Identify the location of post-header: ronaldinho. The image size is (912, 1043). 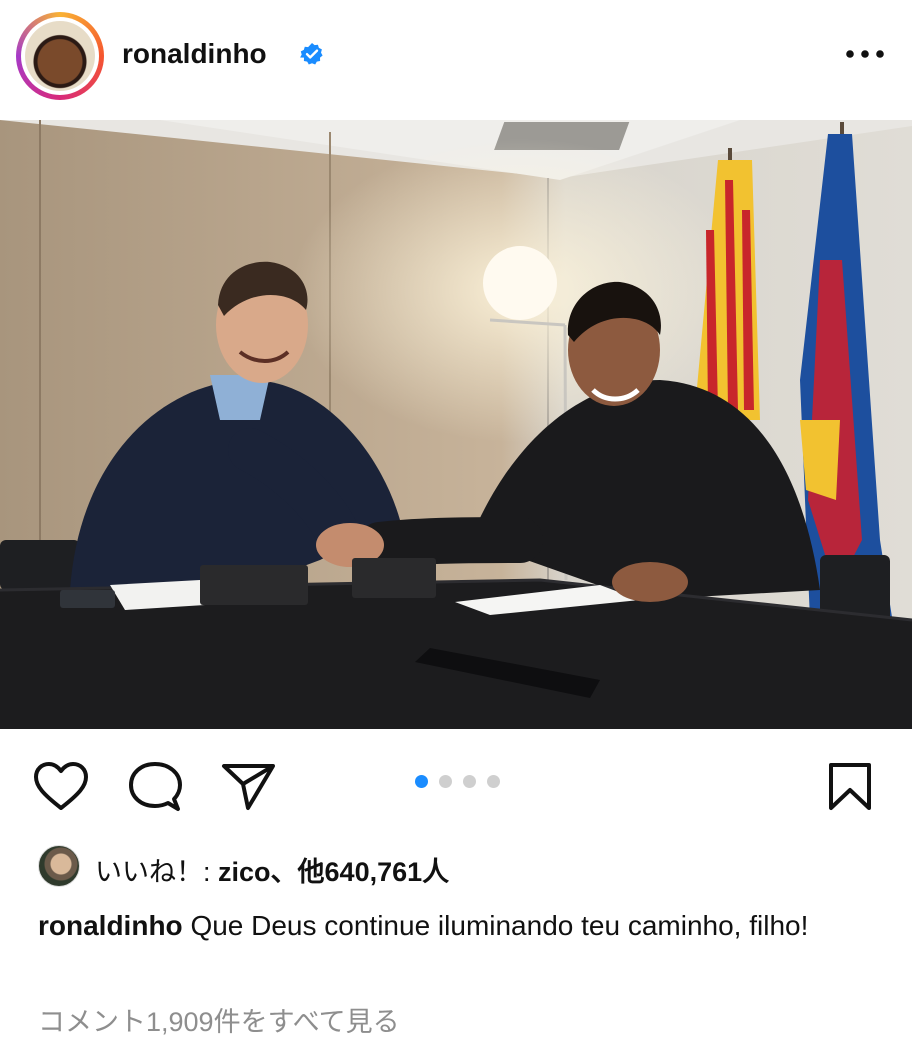
(456, 59).